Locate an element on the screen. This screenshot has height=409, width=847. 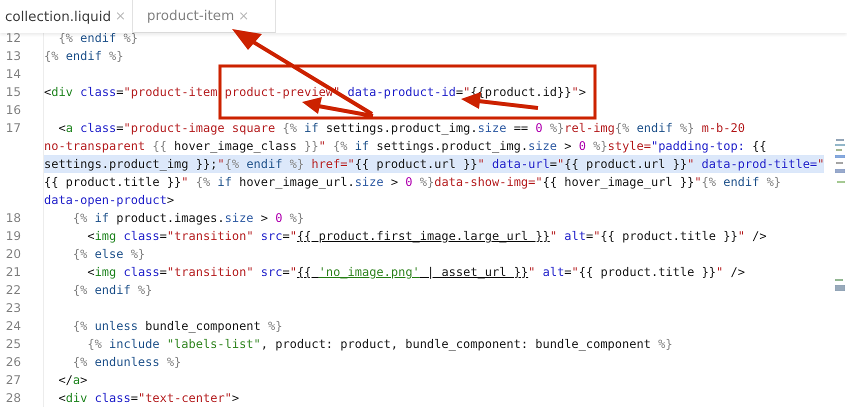
code-line: settings.product_img }};"{% endif %} href="{{ product.url }}" data-url="{{ product.url }}" data-prod-title=" is located at coordinates (434, 164).